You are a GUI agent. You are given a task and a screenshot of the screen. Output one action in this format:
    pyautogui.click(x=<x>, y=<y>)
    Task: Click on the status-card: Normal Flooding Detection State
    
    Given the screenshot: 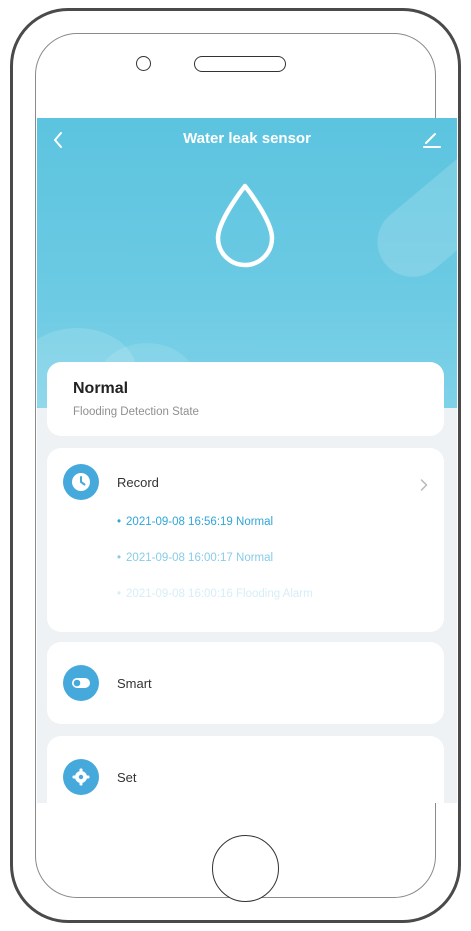 What is the action you would take?
    pyautogui.click(x=245, y=399)
    